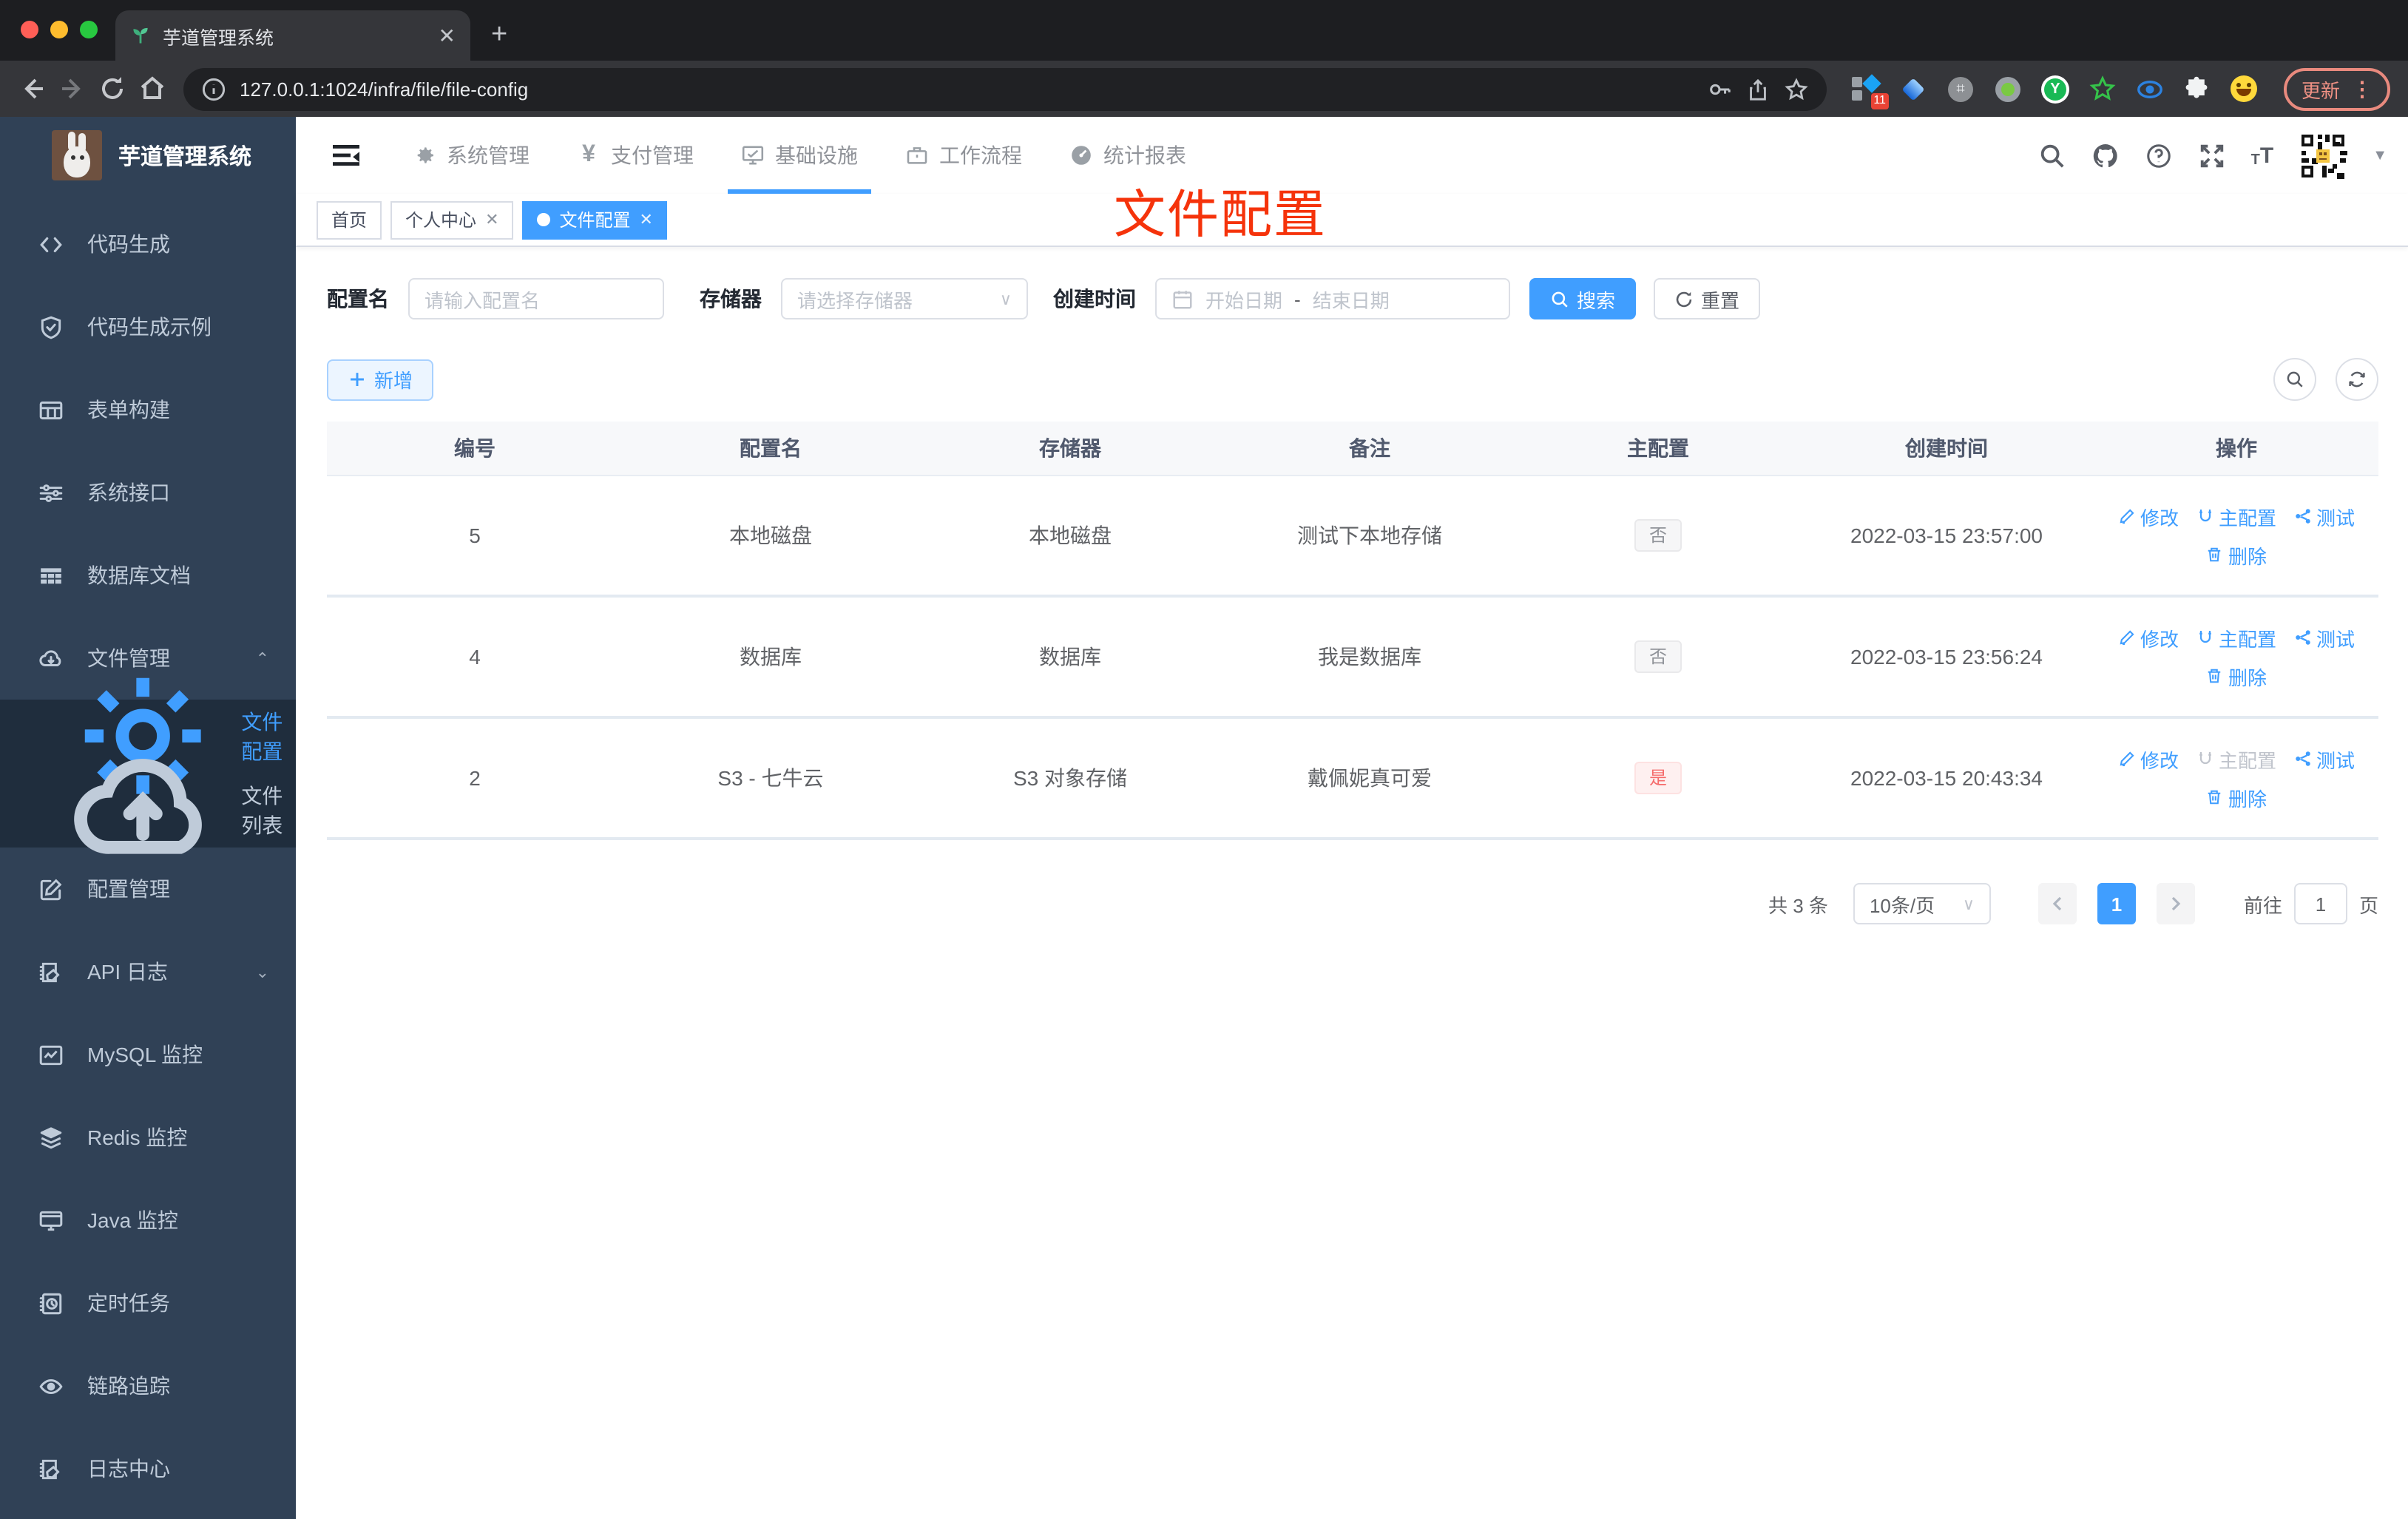  I want to click on share-icon, so click(1758, 88).